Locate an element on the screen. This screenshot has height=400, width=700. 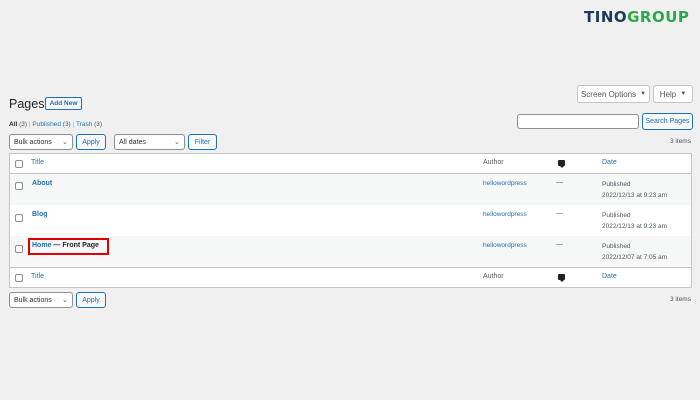
column-author-header: Author is located at coordinates (493, 162).